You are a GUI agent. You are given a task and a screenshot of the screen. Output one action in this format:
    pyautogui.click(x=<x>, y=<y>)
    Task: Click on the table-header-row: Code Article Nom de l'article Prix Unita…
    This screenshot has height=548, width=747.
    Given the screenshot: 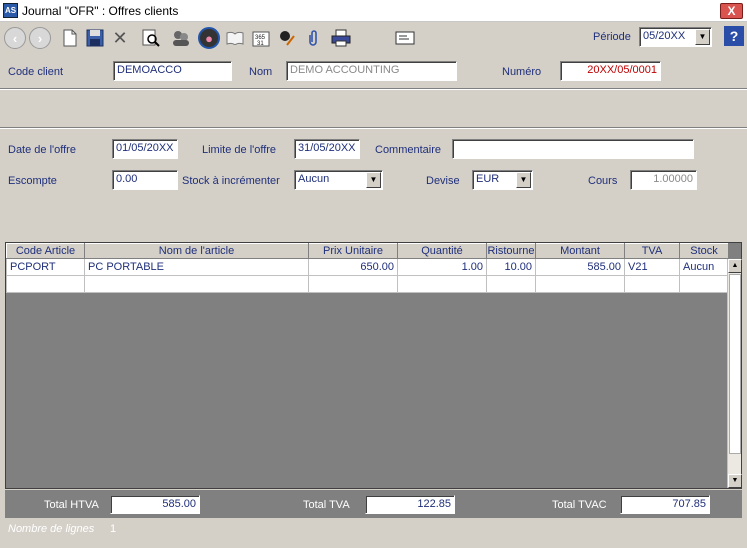 What is the action you would take?
    pyautogui.click(x=367, y=251)
    